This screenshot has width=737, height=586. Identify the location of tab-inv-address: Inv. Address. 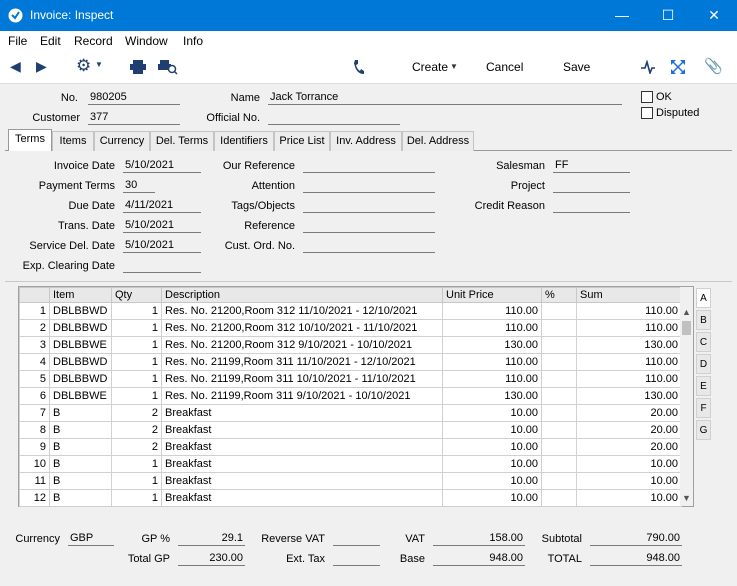
(366, 141).